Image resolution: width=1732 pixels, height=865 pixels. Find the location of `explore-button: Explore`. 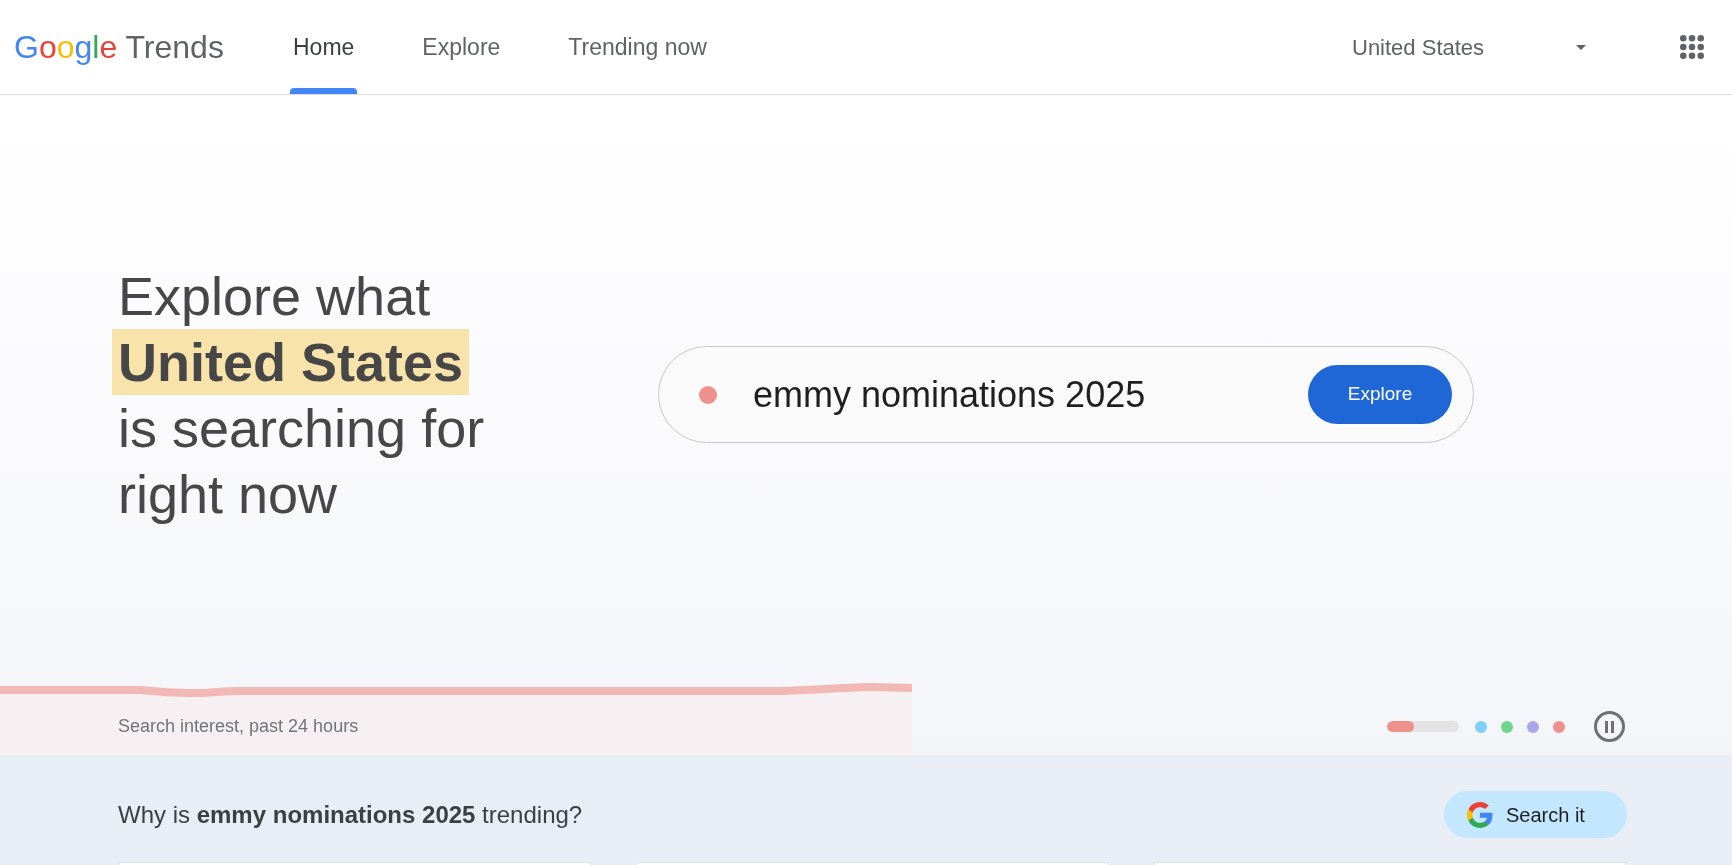

explore-button: Explore is located at coordinates (1380, 394).